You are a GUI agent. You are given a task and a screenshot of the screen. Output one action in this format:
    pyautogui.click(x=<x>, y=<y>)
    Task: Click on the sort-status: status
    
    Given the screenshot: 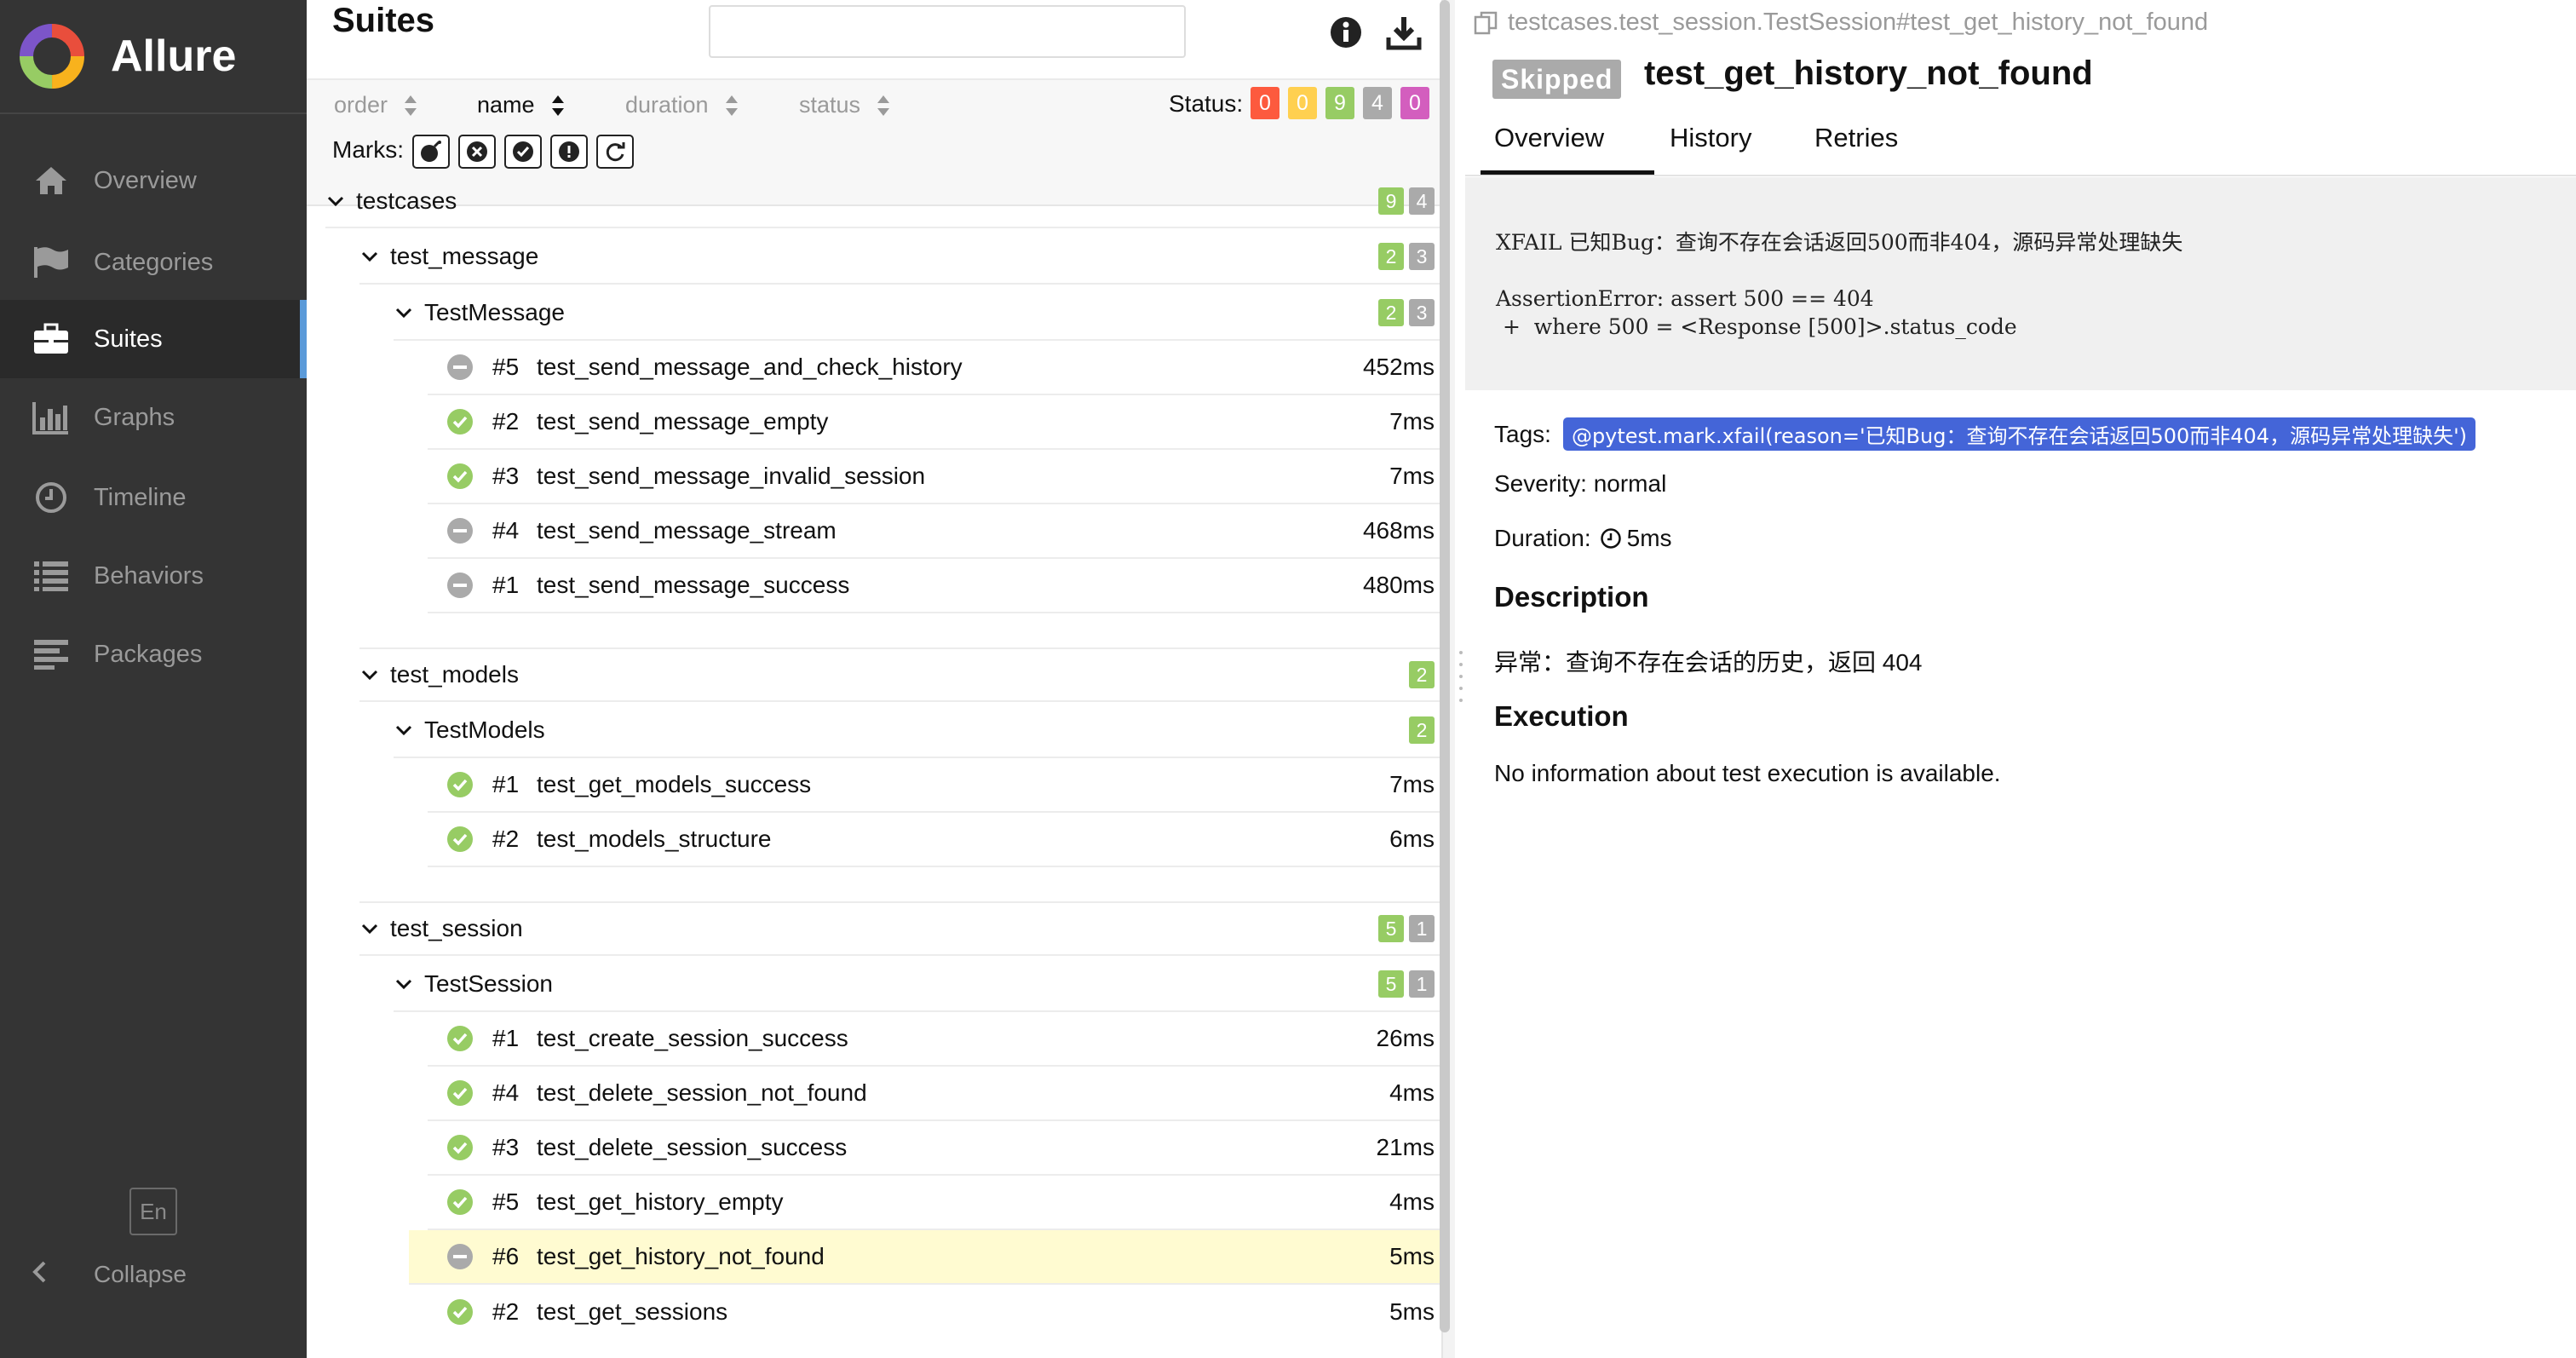 What is the action you would take?
    pyautogui.click(x=845, y=105)
    